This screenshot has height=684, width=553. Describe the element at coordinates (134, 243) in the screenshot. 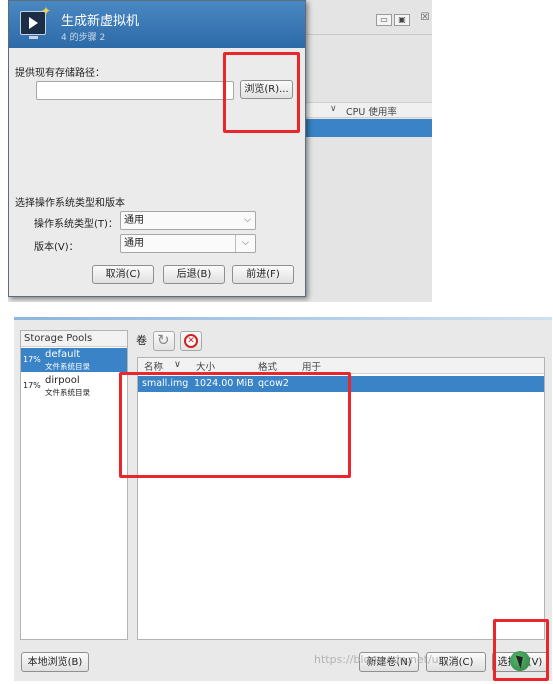

I see `version-value: 通用` at that location.